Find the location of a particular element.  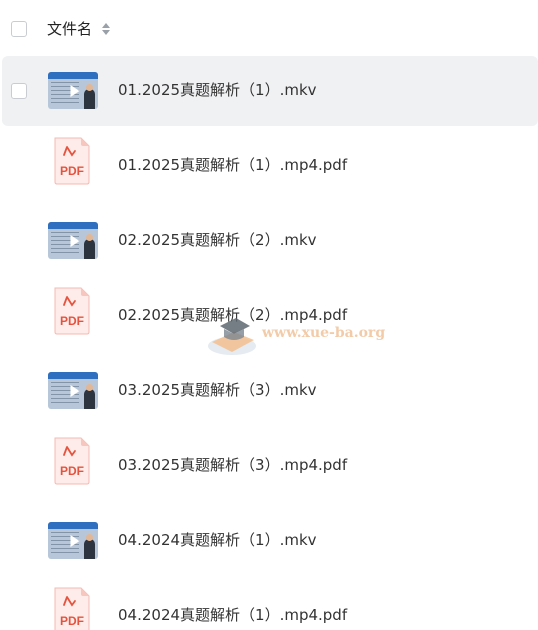

list-header: 文件名 is located at coordinates (269, 29).